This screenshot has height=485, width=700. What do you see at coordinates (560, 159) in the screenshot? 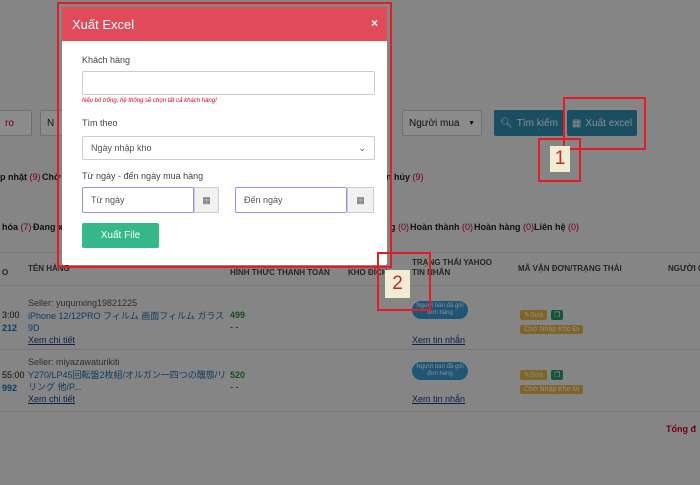
I see `marker-1: 1` at bounding box center [560, 159].